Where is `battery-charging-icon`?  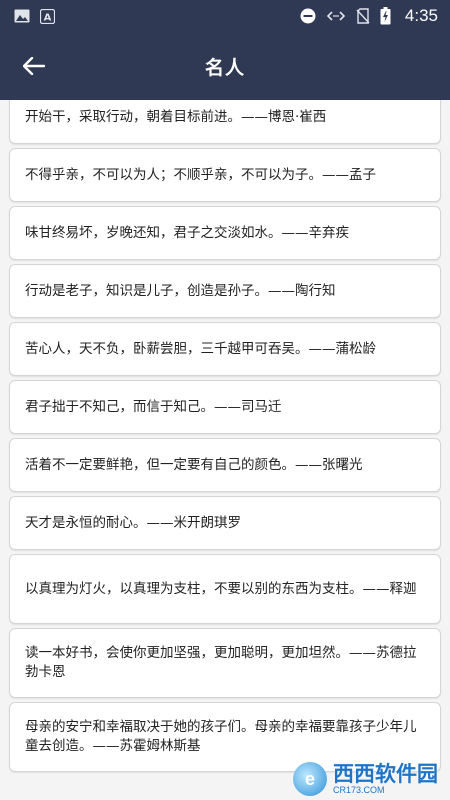
battery-charging-icon is located at coordinates (385, 16).